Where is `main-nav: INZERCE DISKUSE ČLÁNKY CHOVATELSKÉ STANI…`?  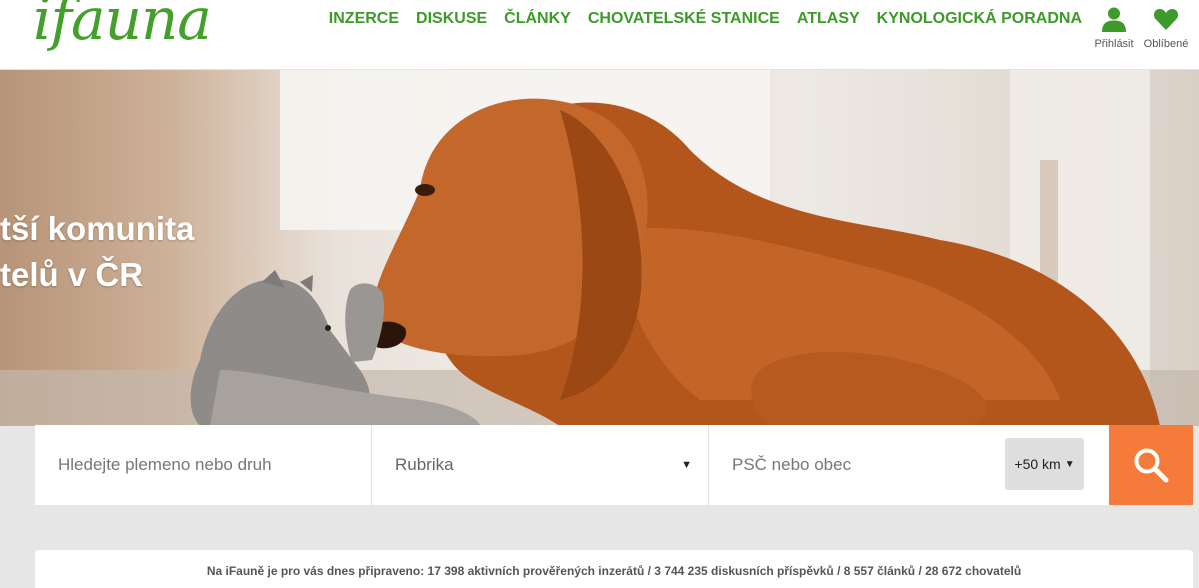
main-nav: INZERCE DISKUSE ČLÁNKY CHOVATELSKÉ STANI… is located at coordinates (705, 19).